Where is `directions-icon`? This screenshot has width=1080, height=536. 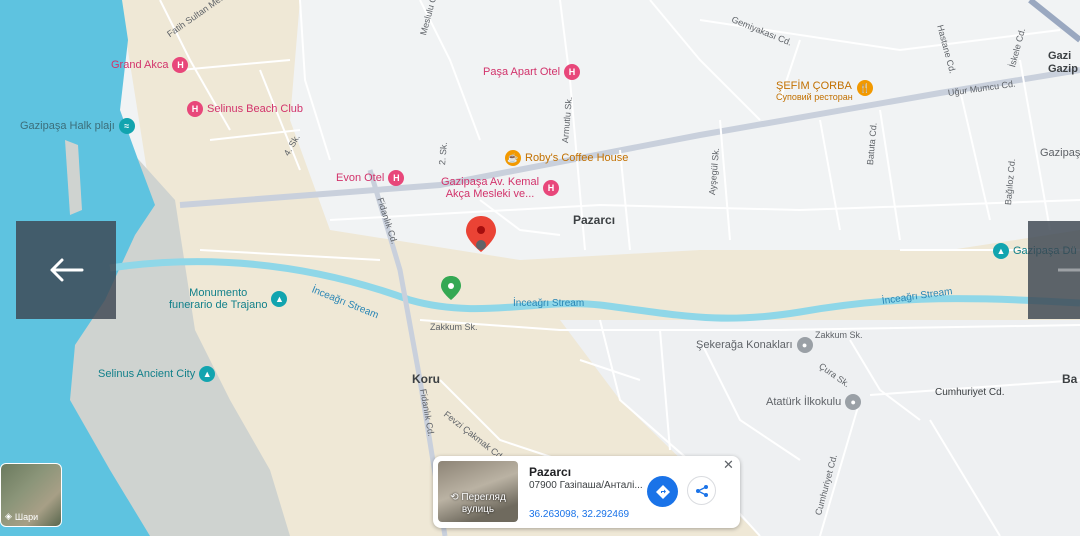 directions-icon is located at coordinates (662, 491).